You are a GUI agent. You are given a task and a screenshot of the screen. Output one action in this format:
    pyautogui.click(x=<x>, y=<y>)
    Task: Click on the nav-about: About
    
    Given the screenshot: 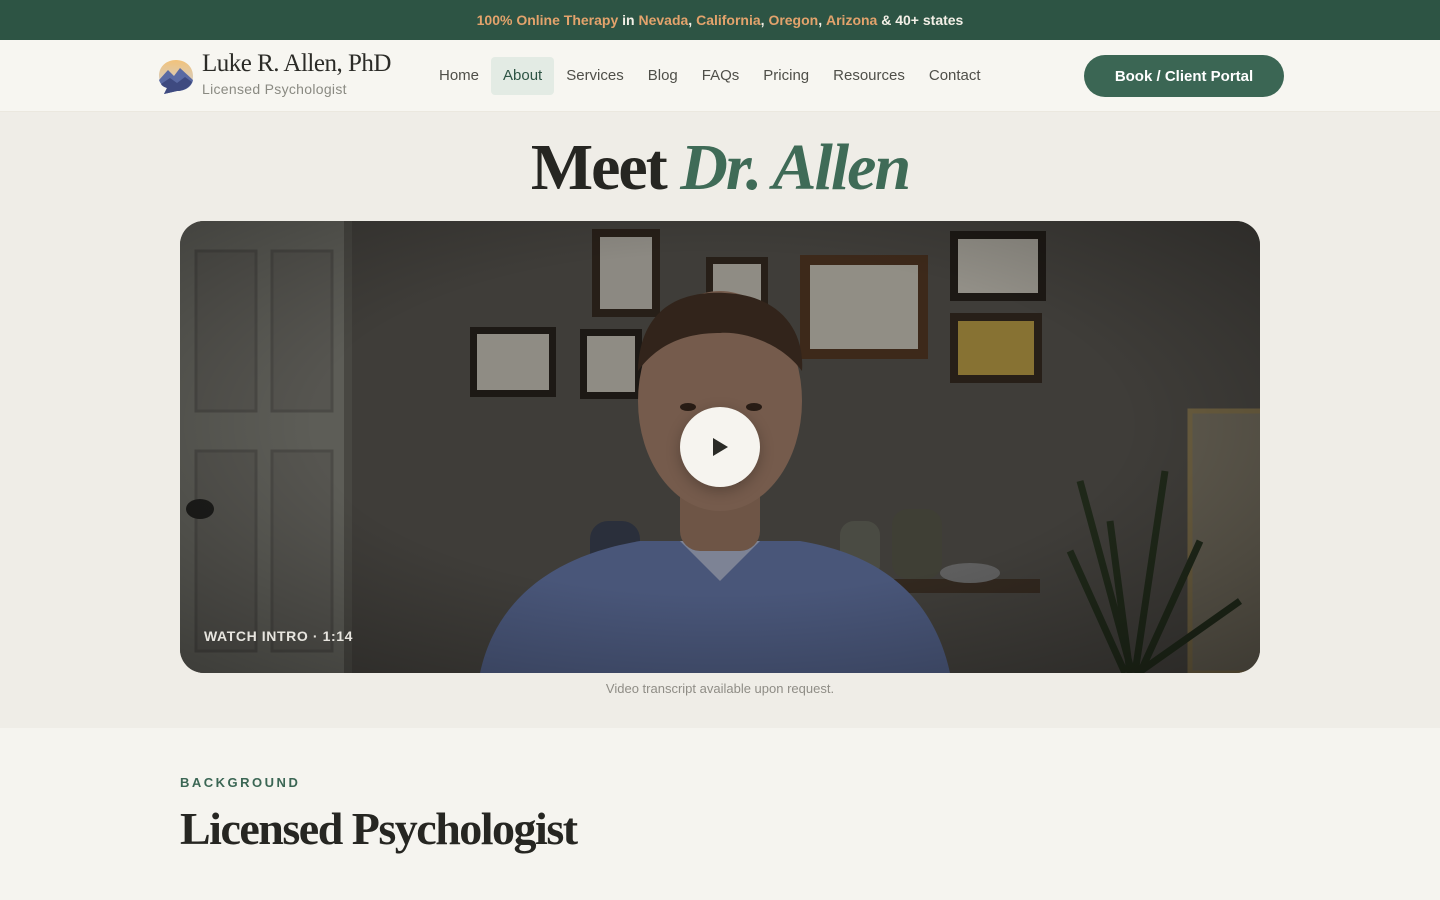 What is the action you would take?
    pyautogui.click(x=523, y=76)
    